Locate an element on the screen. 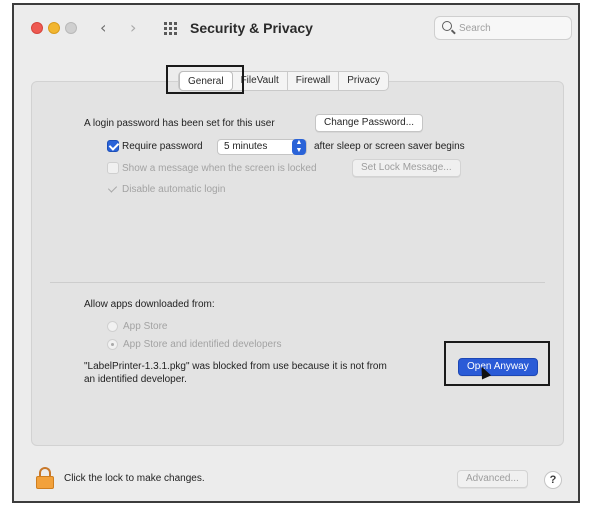 This screenshot has height=507, width=590. open-anyway-highlight-box is located at coordinates (497, 363).